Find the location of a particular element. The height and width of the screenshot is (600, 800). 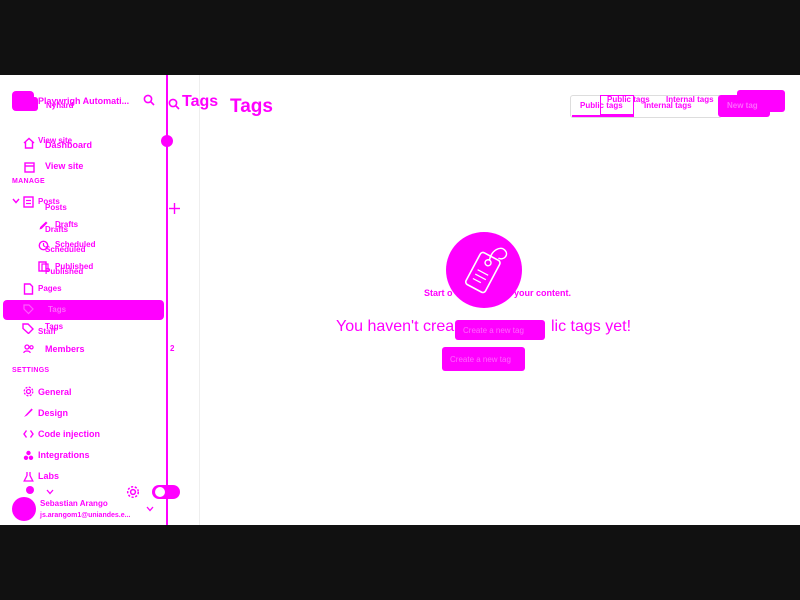

posts-icon is located at coordinates (28, 202).